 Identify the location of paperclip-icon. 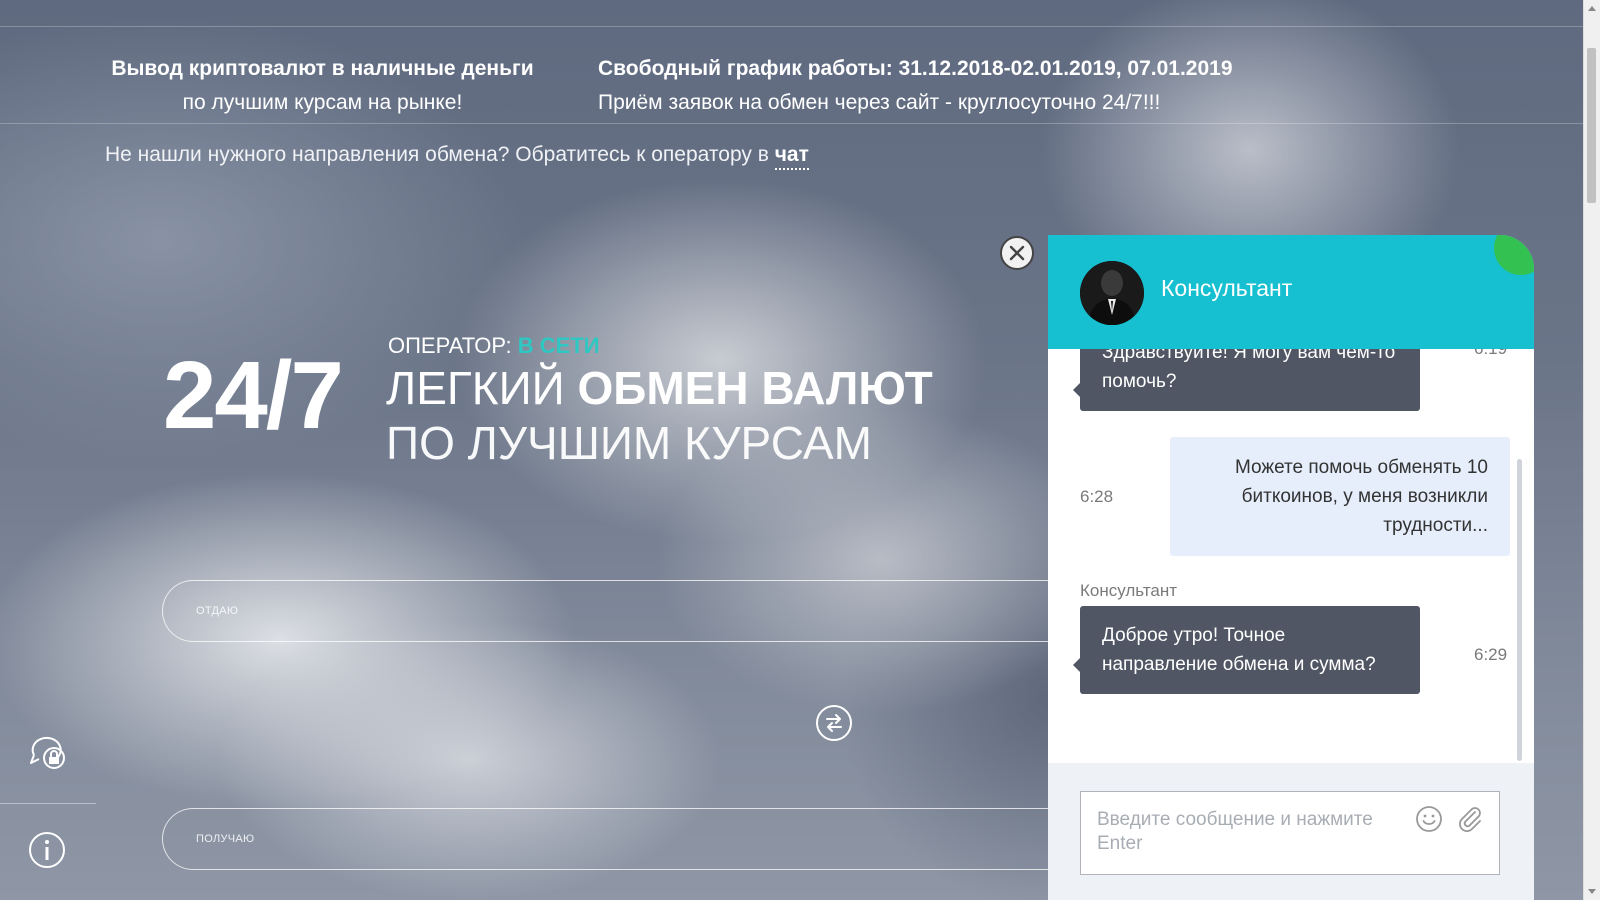
(1470, 819).